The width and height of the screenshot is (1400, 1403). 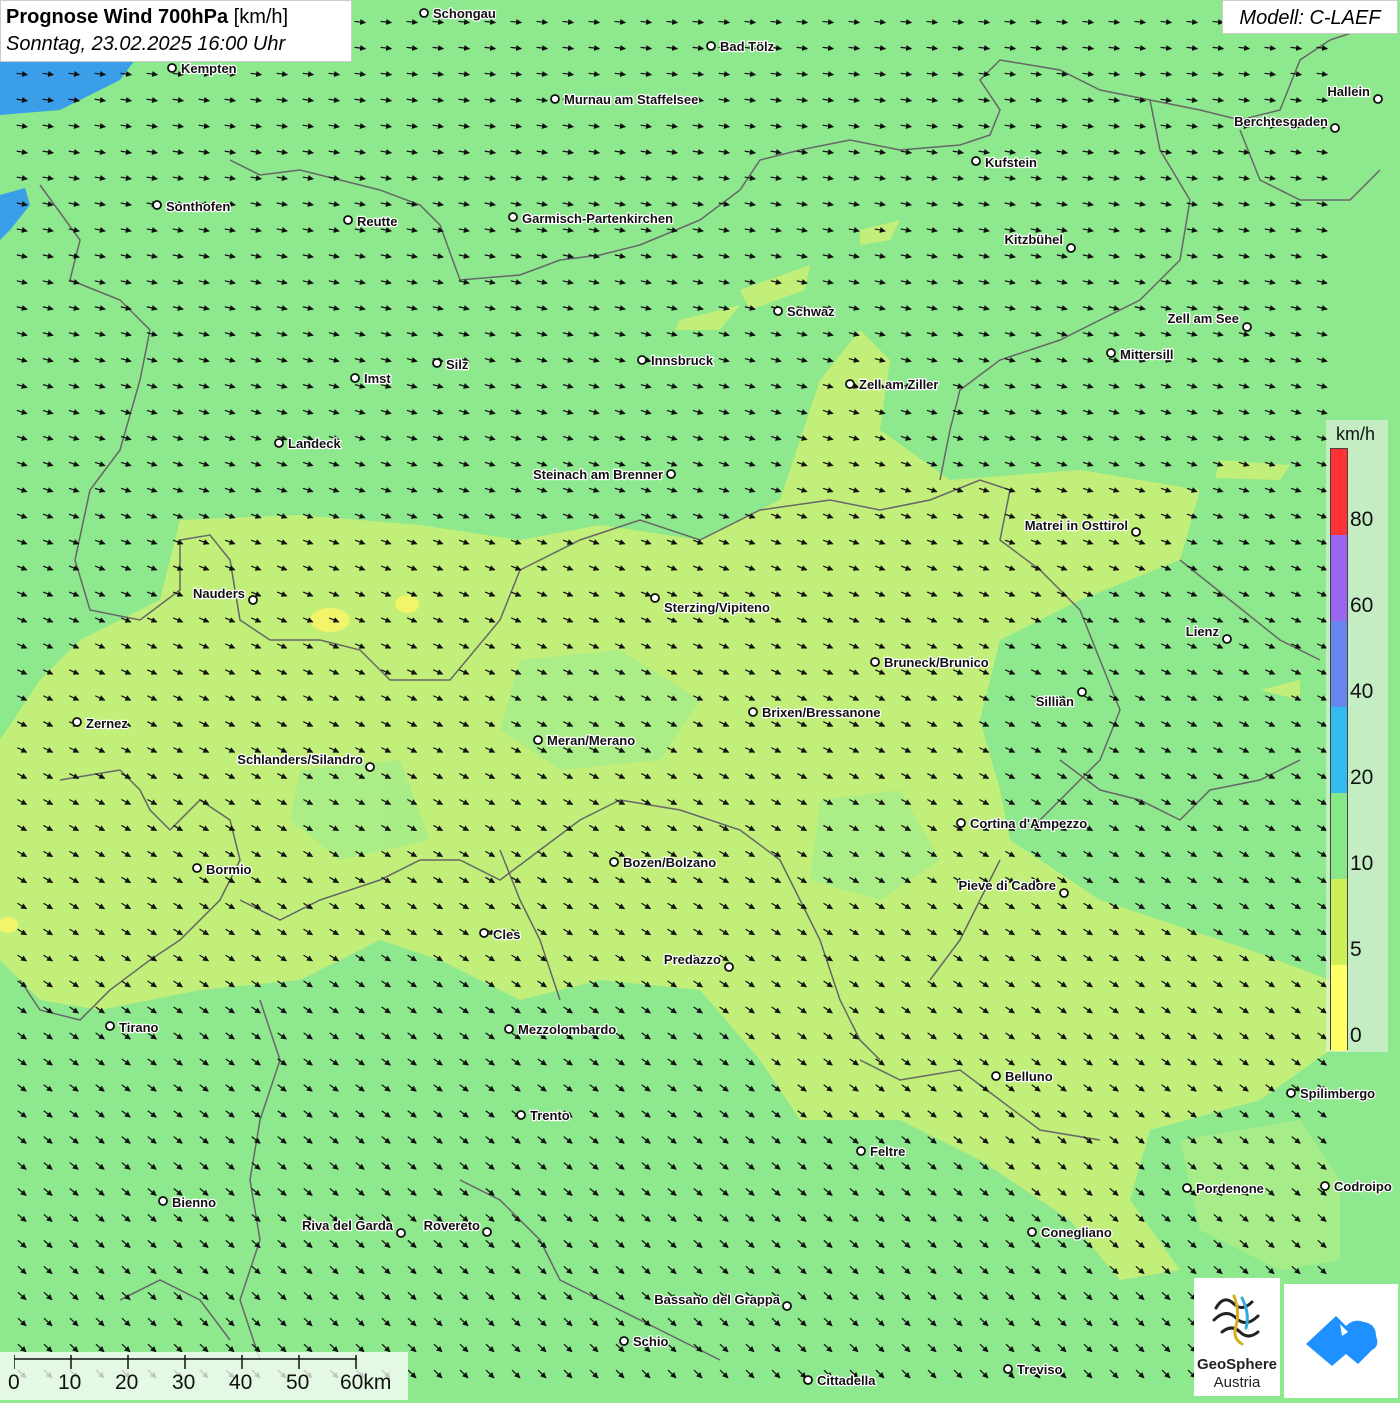 What do you see at coordinates (1348, 91) in the screenshot?
I see `city-label: Hallein` at bounding box center [1348, 91].